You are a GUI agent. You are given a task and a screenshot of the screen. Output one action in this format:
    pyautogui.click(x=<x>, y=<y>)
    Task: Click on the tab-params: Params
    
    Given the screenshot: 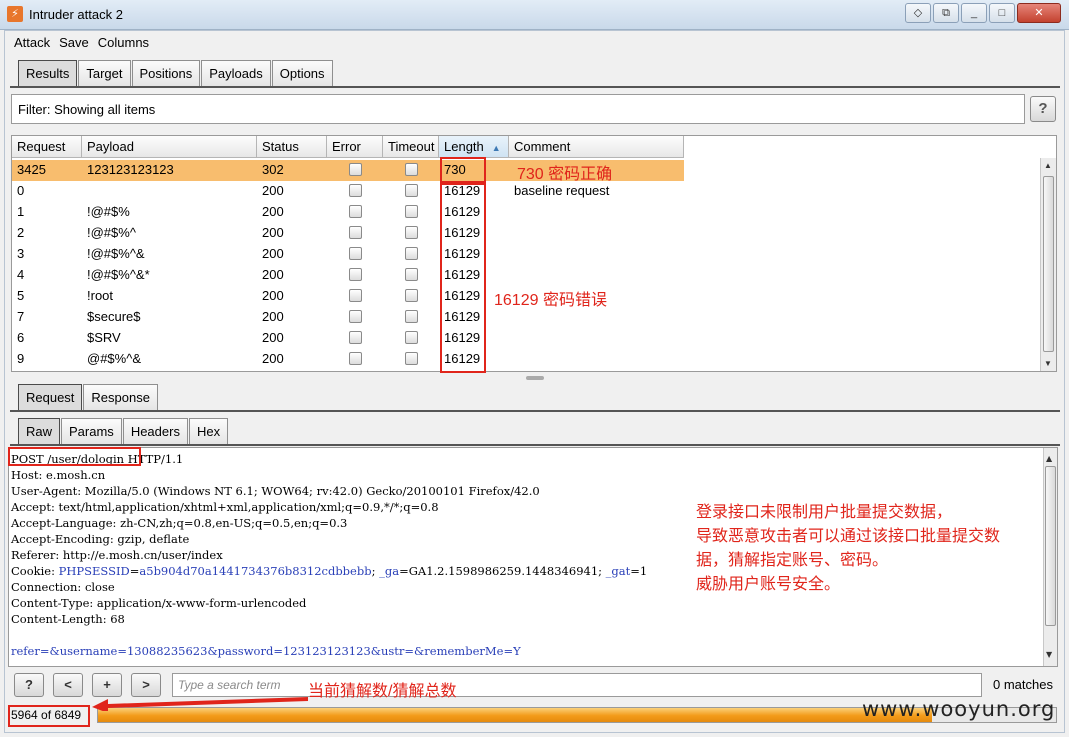 What is the action you would take?
    pyautogui.click(x=91, y=431)
    